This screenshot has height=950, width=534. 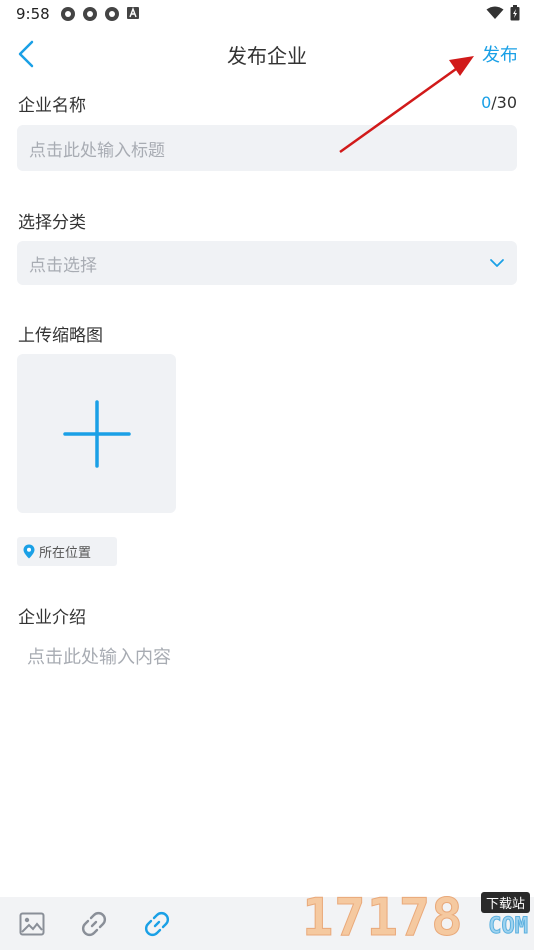 What do you see at coordinates (486, 102) in the screenshot?
I see `name-counter-current: 0` at bounding box center [486, 102].